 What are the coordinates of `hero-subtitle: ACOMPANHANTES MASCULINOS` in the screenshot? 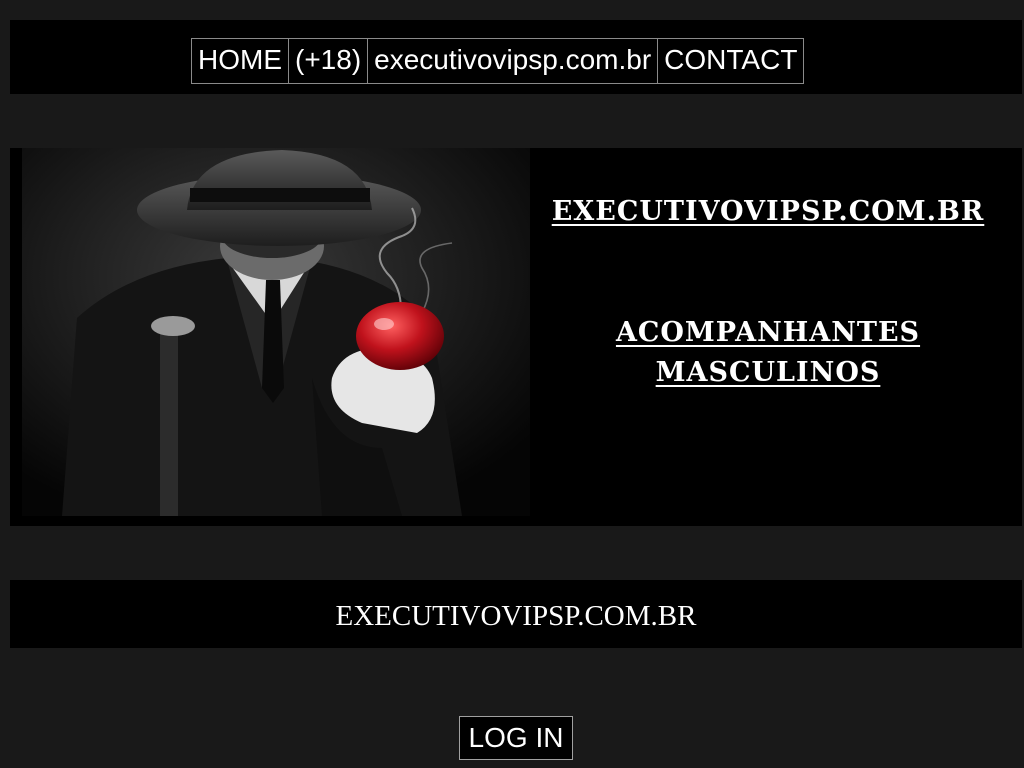 It's located at (768, 353).